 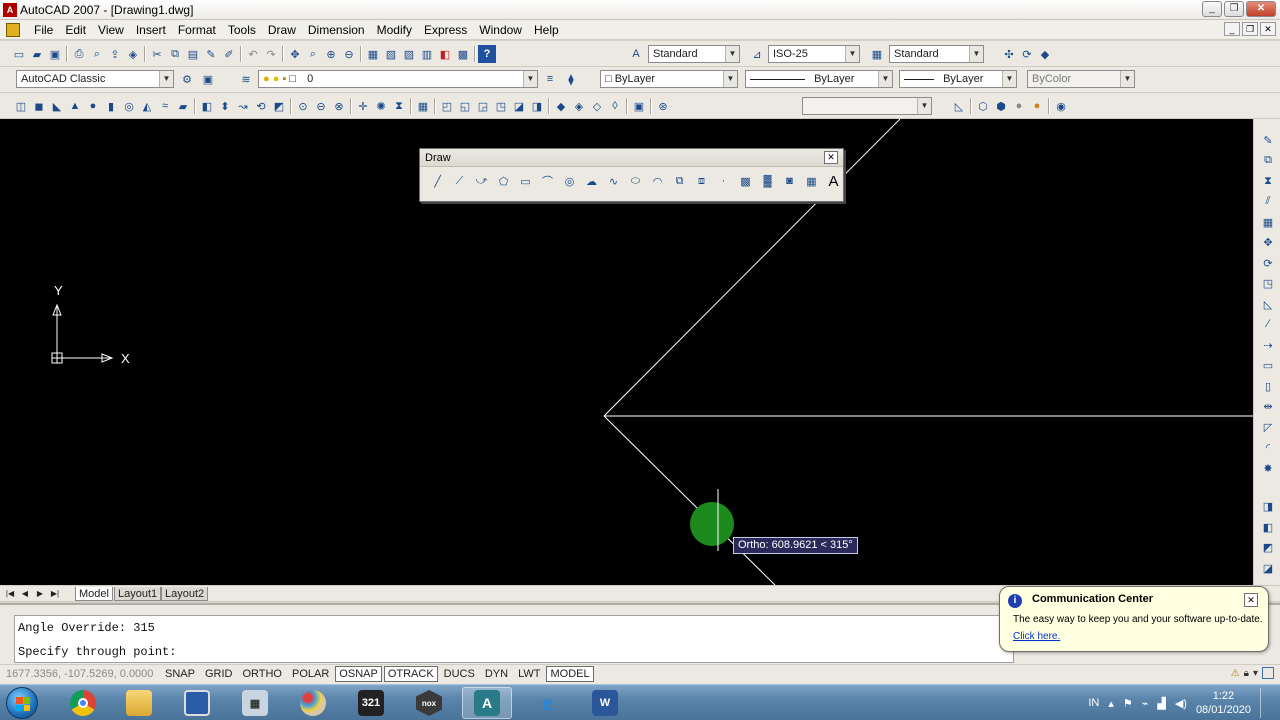 What do you see at coordinates (635, 181) in the screenshot?
I see `ellipse-icon: ⬭` at bounding box center [635, 181].